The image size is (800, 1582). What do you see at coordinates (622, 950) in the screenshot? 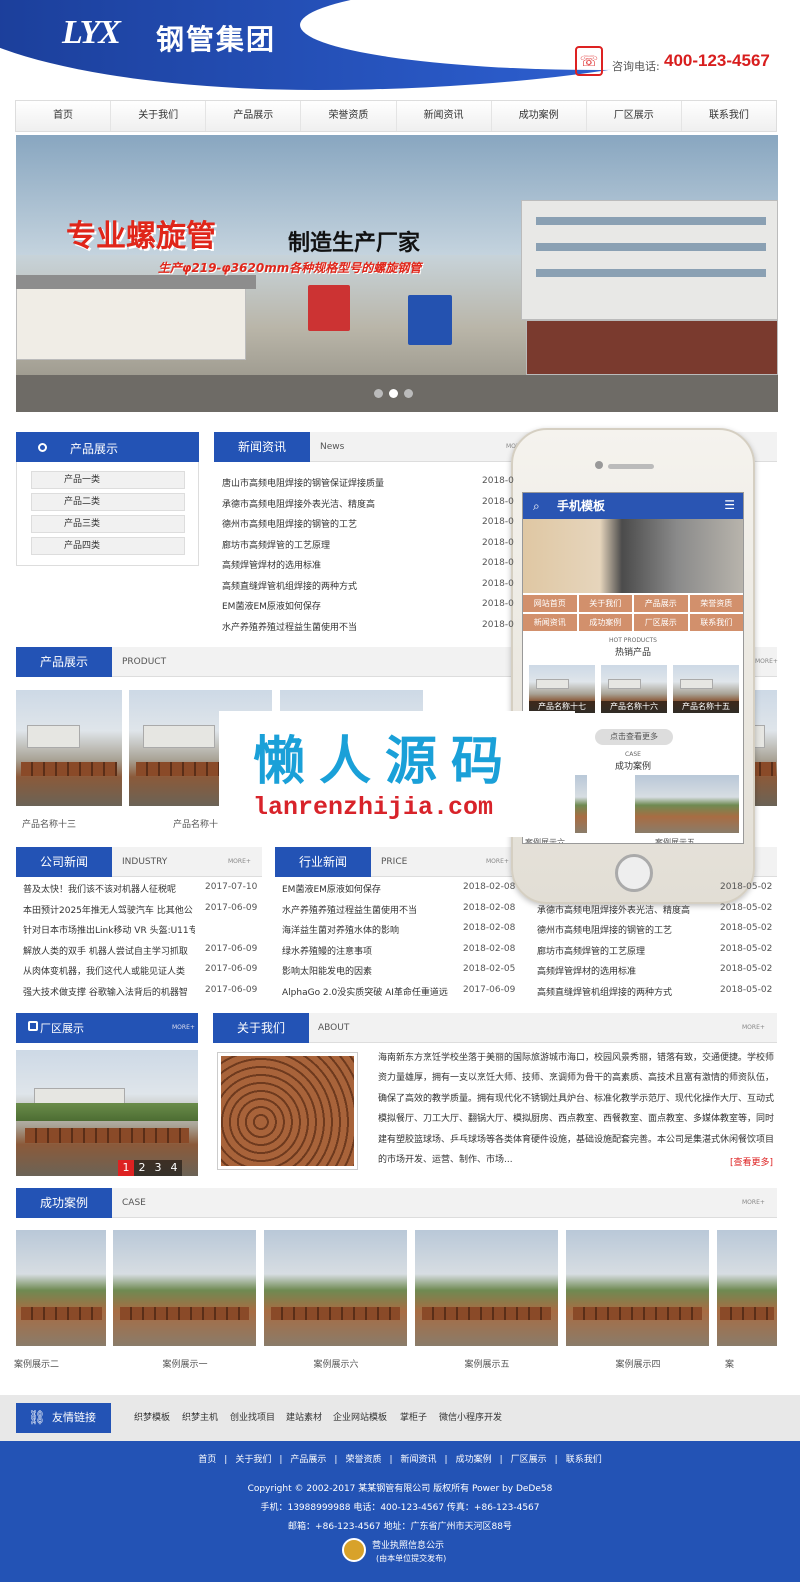
I see `right-news-item: 廊坊市高频焊管的工艺原理` at bounding box center [622, 950].